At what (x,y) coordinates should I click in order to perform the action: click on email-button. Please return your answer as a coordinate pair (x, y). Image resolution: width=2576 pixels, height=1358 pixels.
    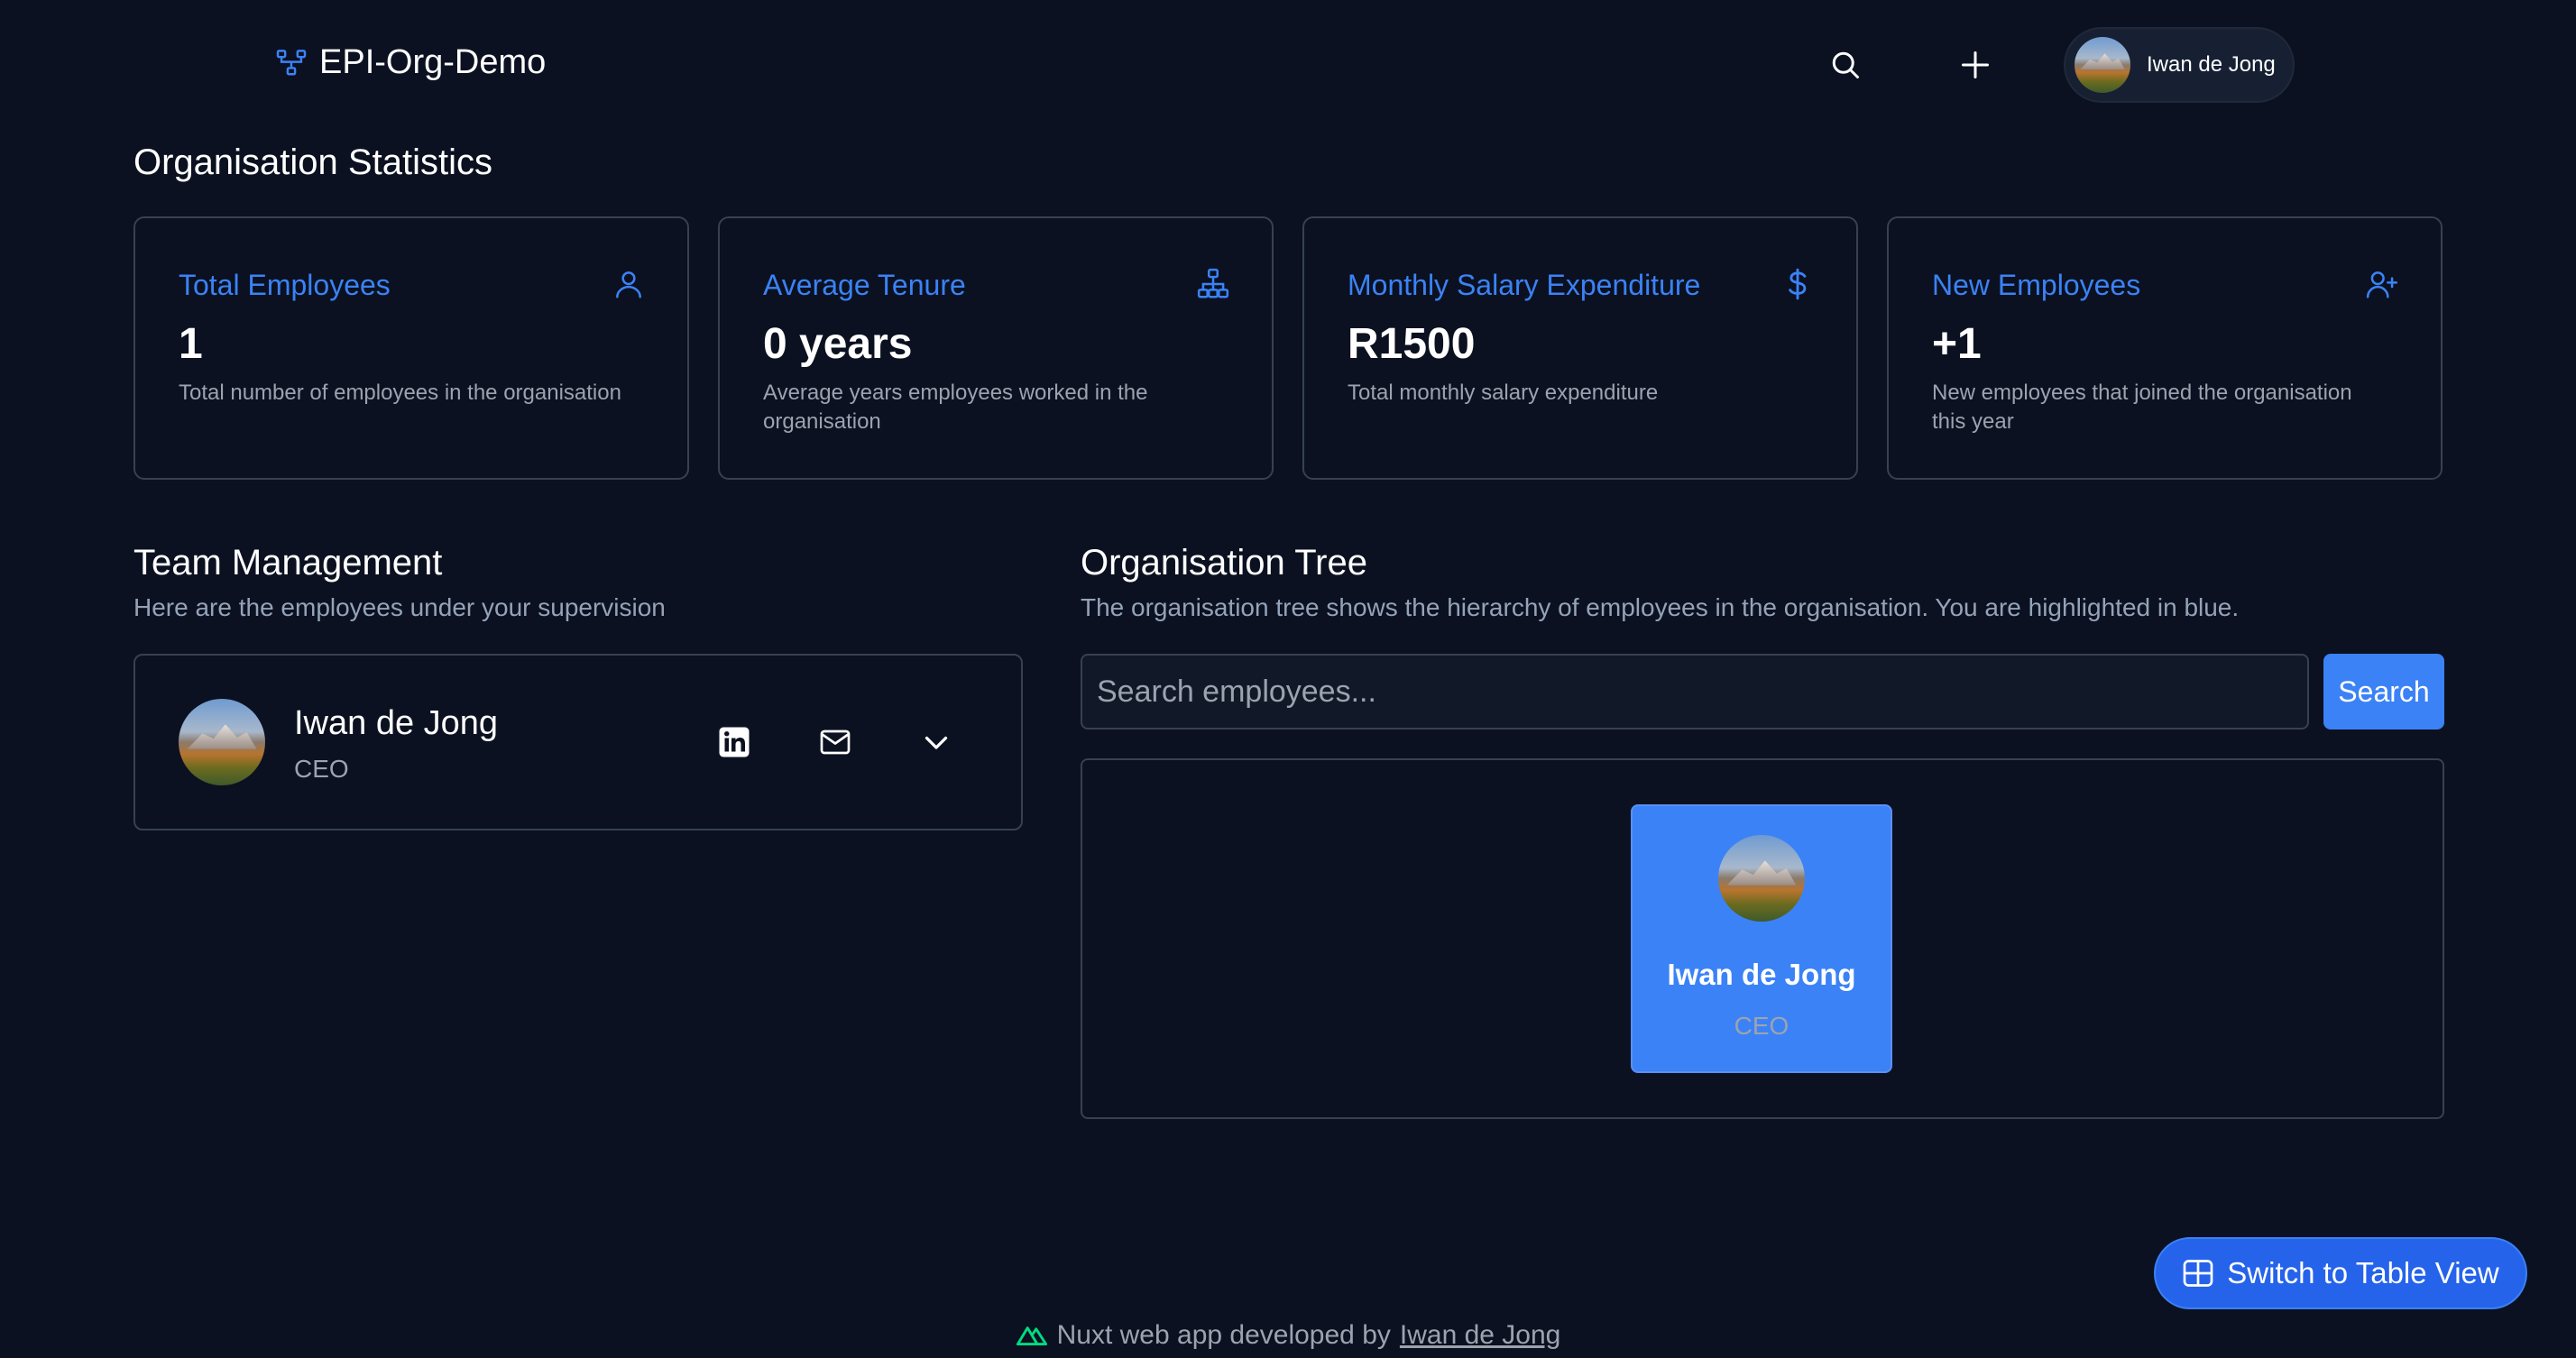
    Looking at the image, I should click on (835, 742).